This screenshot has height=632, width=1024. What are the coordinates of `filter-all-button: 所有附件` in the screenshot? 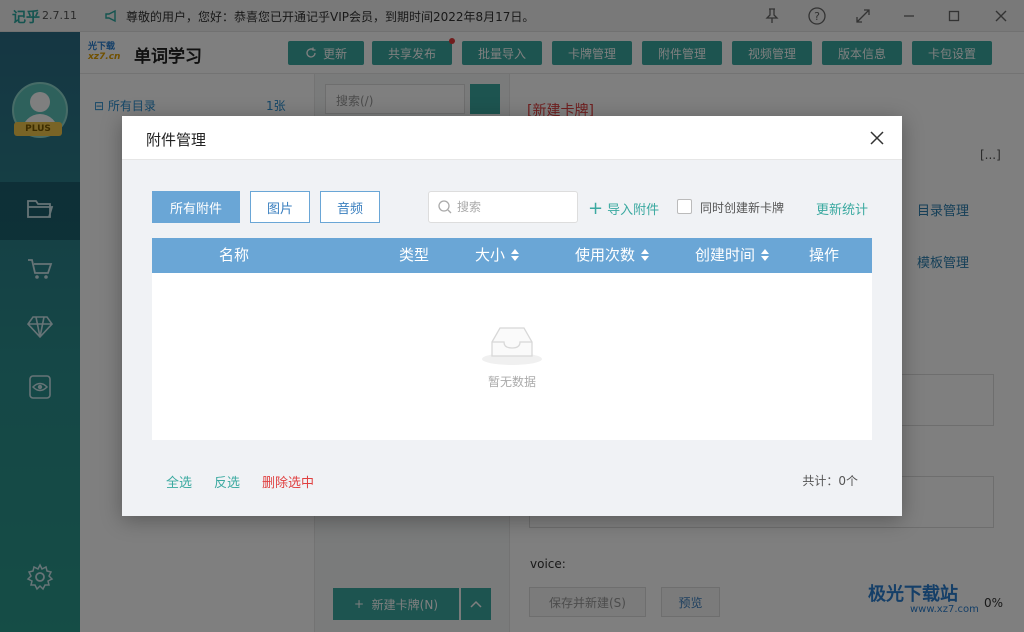 It's located at (196, 207).